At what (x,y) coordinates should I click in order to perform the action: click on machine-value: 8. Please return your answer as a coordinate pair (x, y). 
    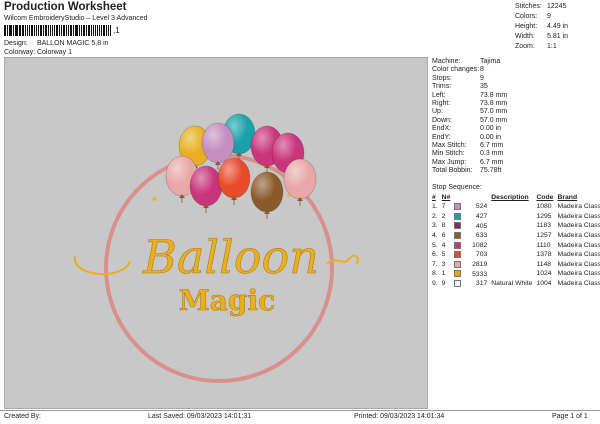
    Looking at the image, I should click on (482, 70).